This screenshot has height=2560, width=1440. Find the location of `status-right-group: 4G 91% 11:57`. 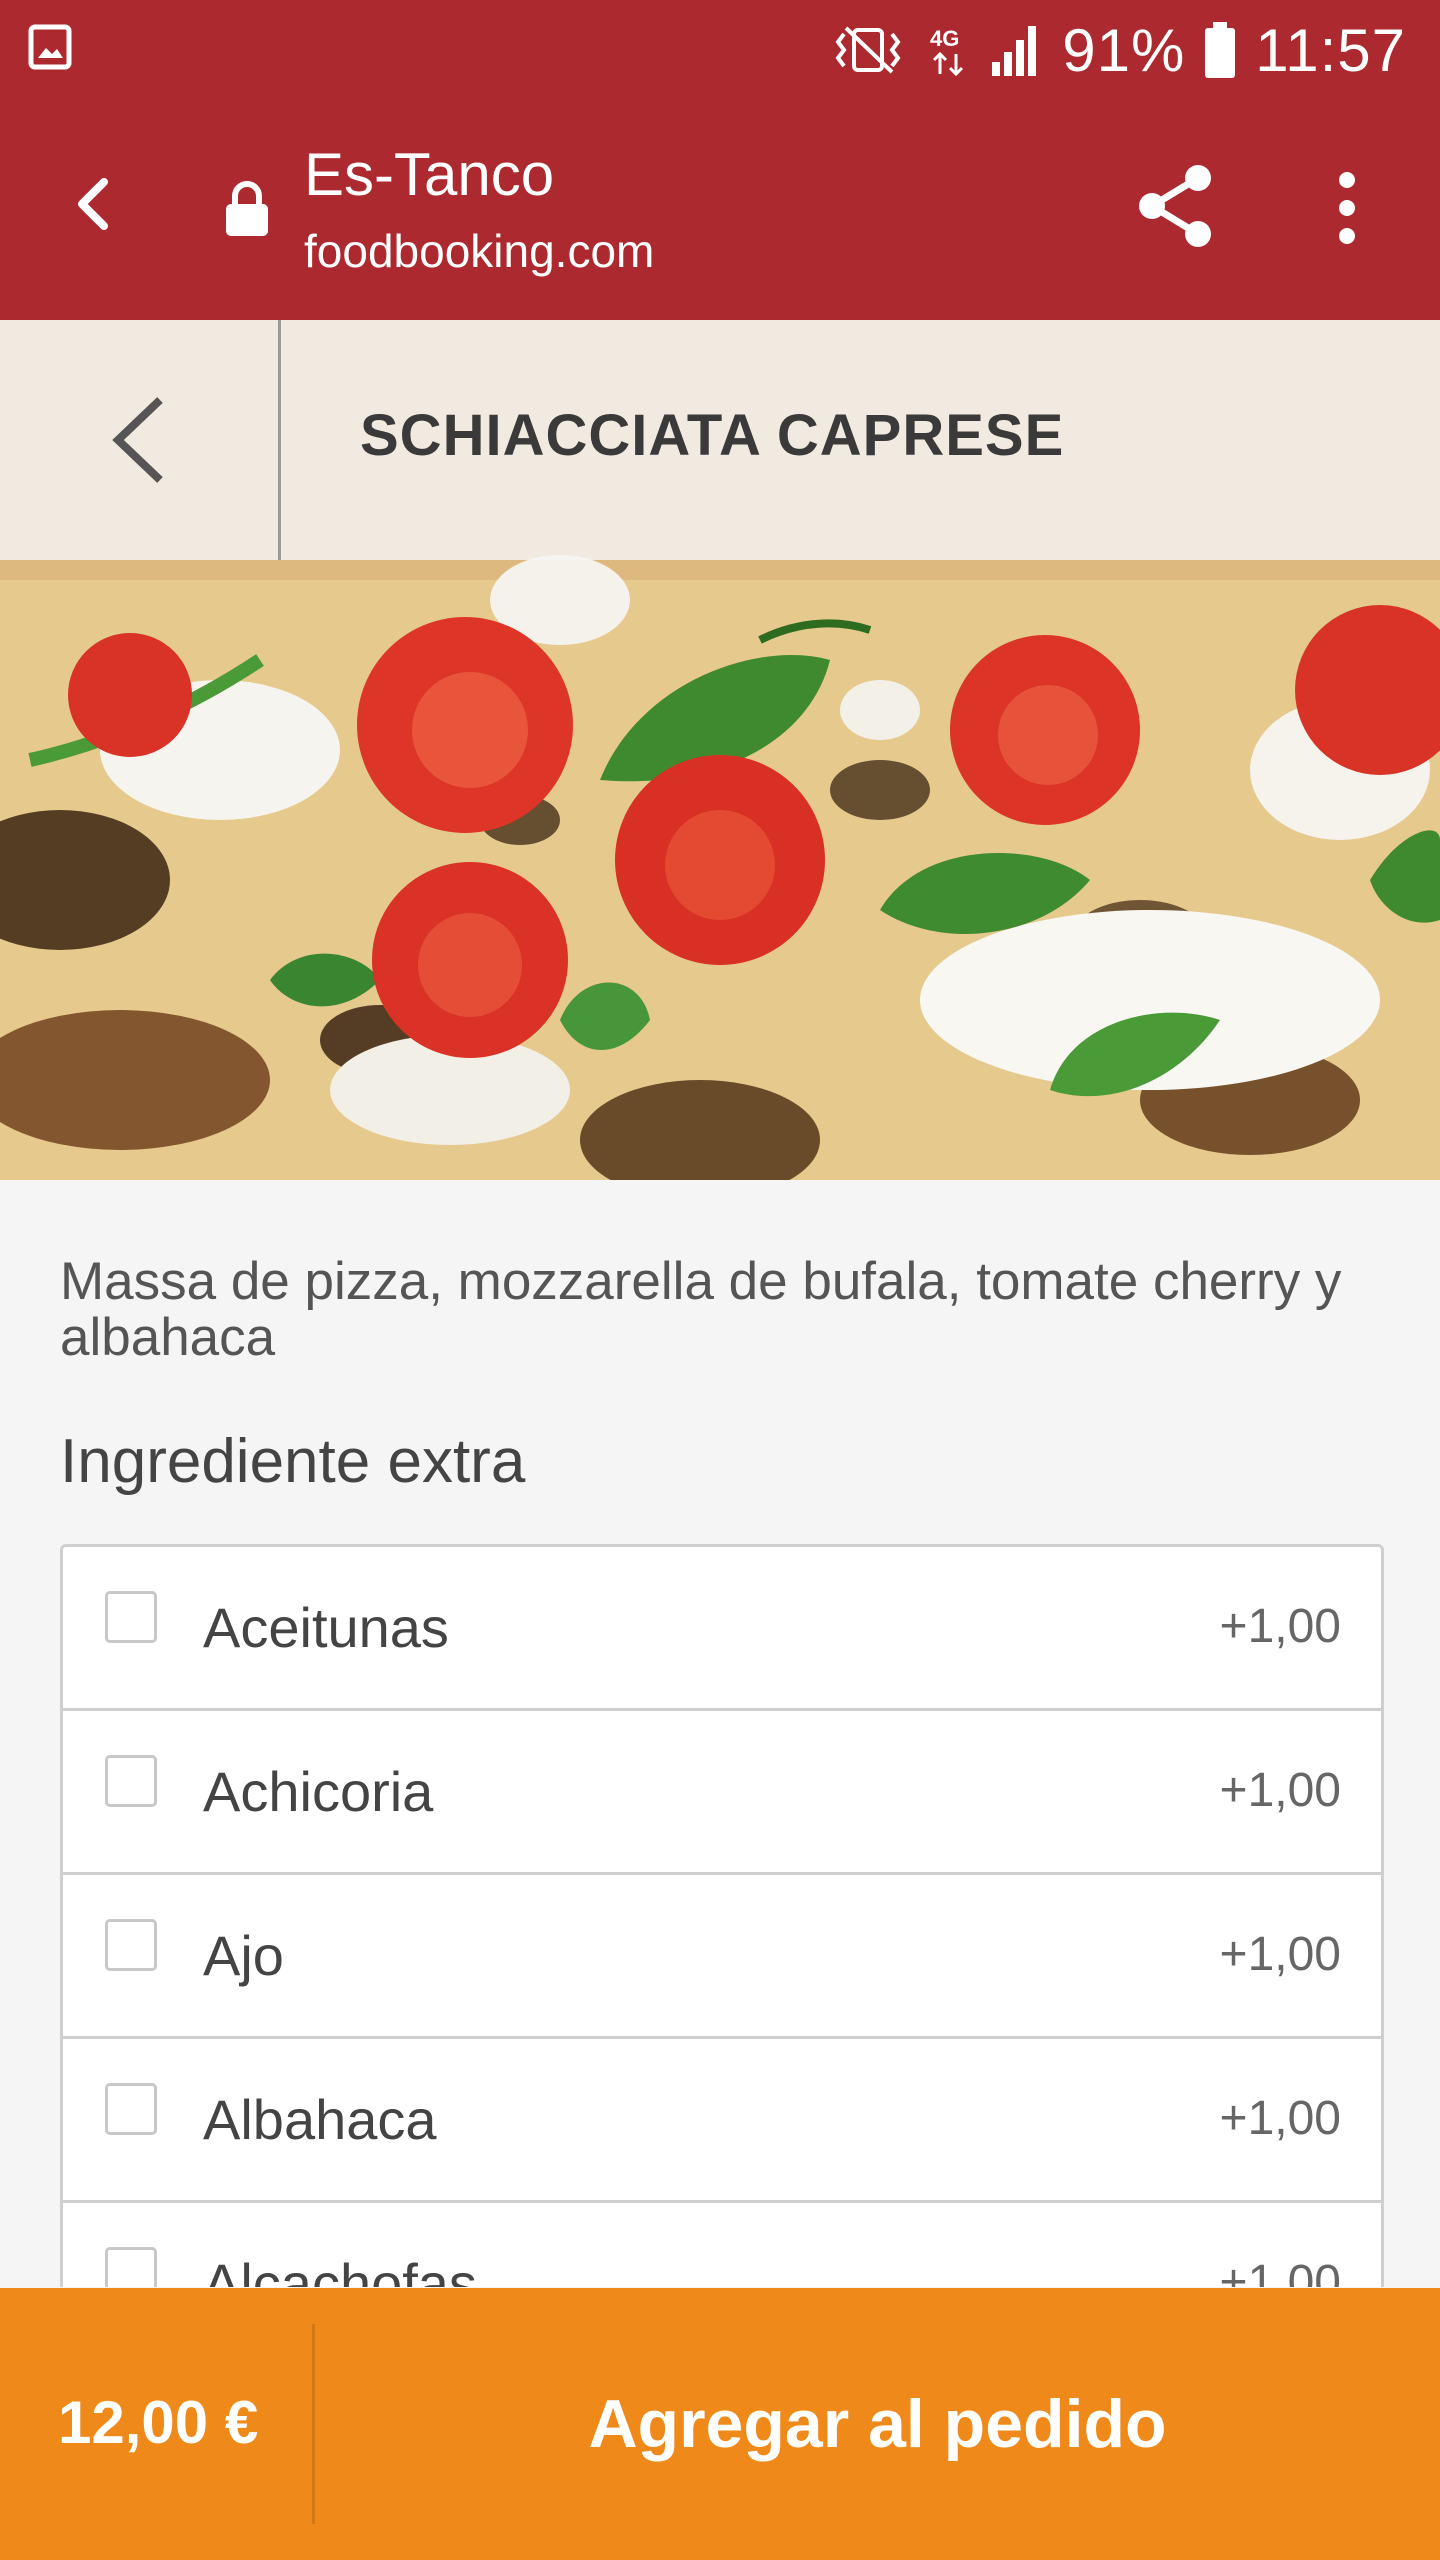

status-right-group: 4G 91% 11:57 is located at coordinates (1118, 50).